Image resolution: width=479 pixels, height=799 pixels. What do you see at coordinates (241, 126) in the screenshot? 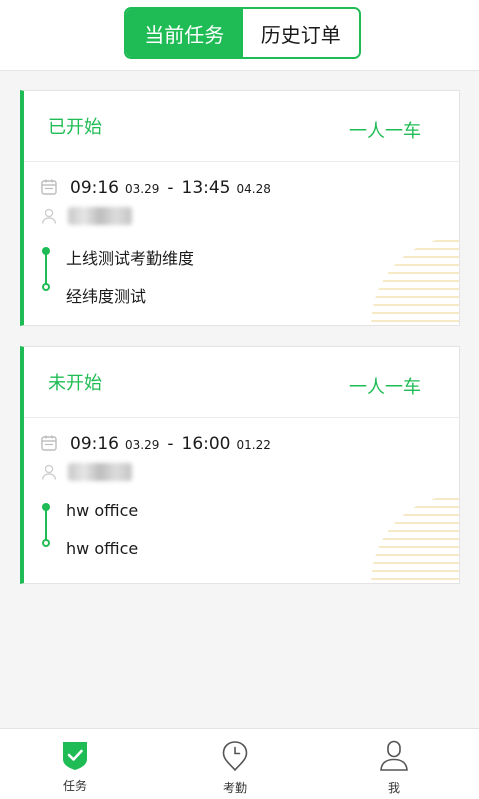
I see `task-card-header: 已开始 一人一车` at bounding box center [241, 126].